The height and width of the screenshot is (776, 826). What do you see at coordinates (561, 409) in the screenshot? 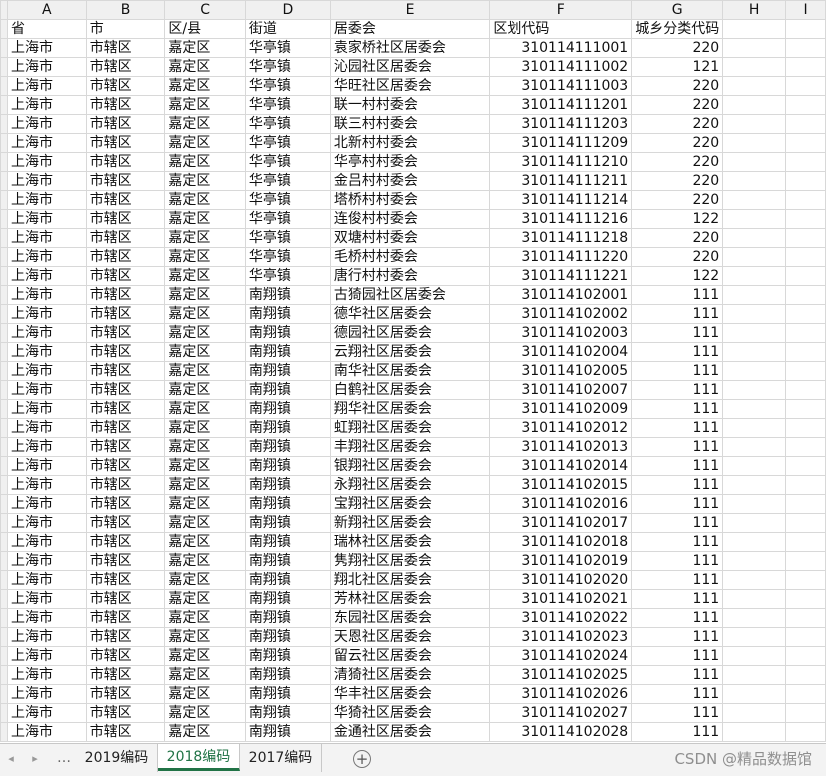
I see `cell-f: 310114102009` at bounding box center [561, 409].